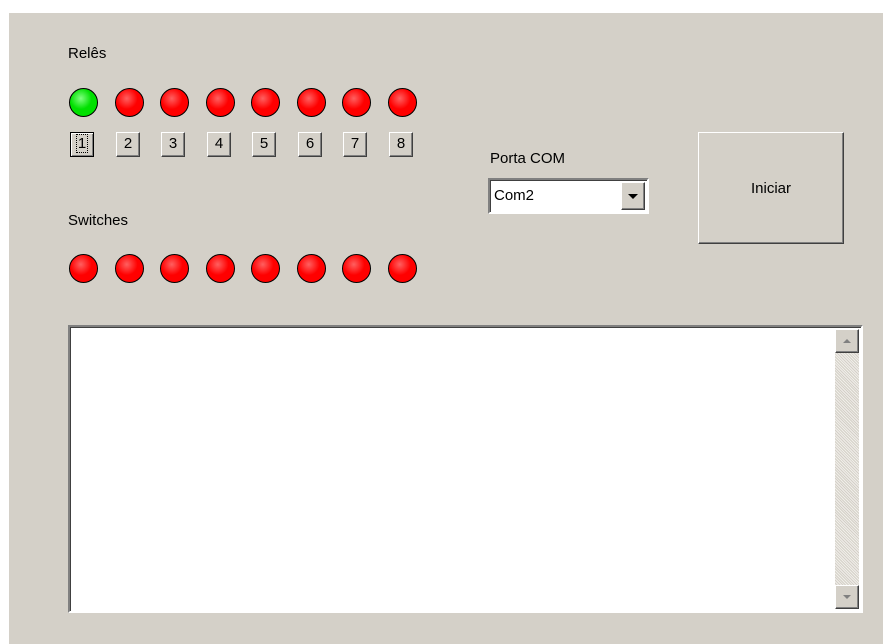 This screenshot has width=883, height=644. Describe the element at coordinates (847, 469) in the screenshot. I see `vertical-scrollbar` at that location.